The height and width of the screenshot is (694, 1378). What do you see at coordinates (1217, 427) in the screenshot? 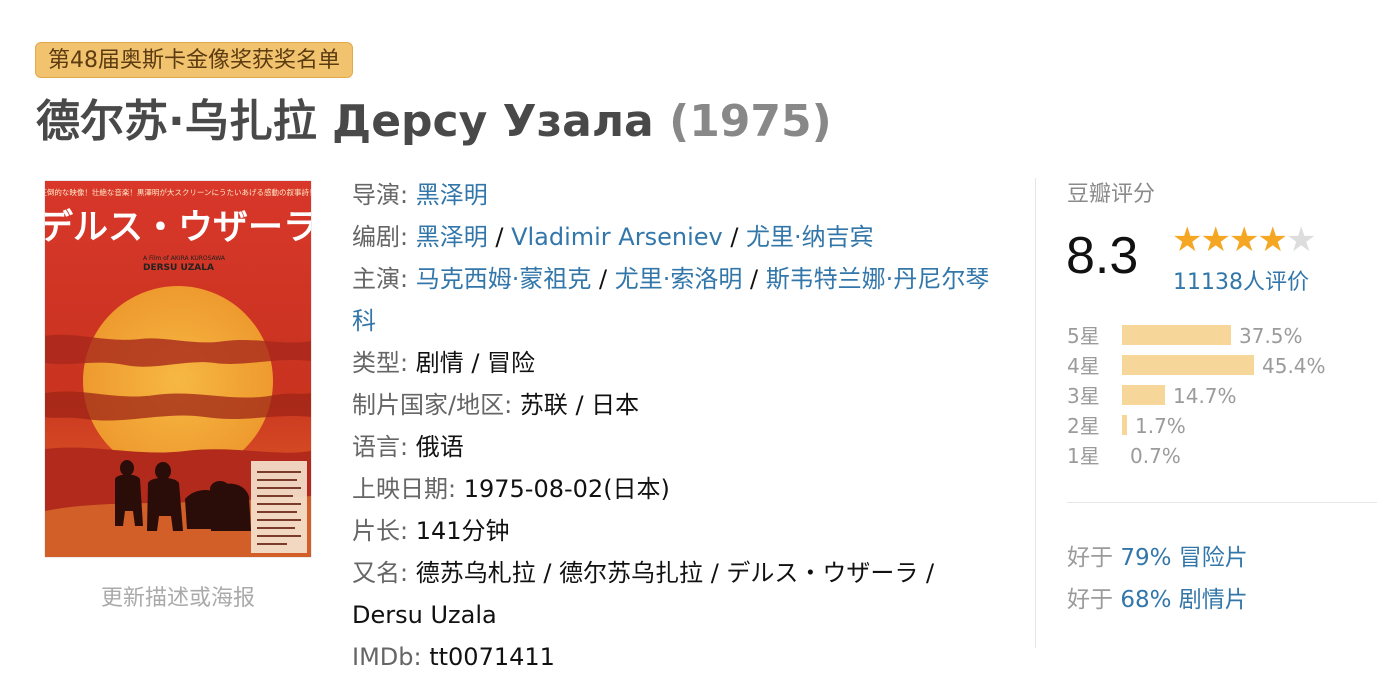
I see `rating-row: 2星 1.7%` at bounding box center [1217, 427].